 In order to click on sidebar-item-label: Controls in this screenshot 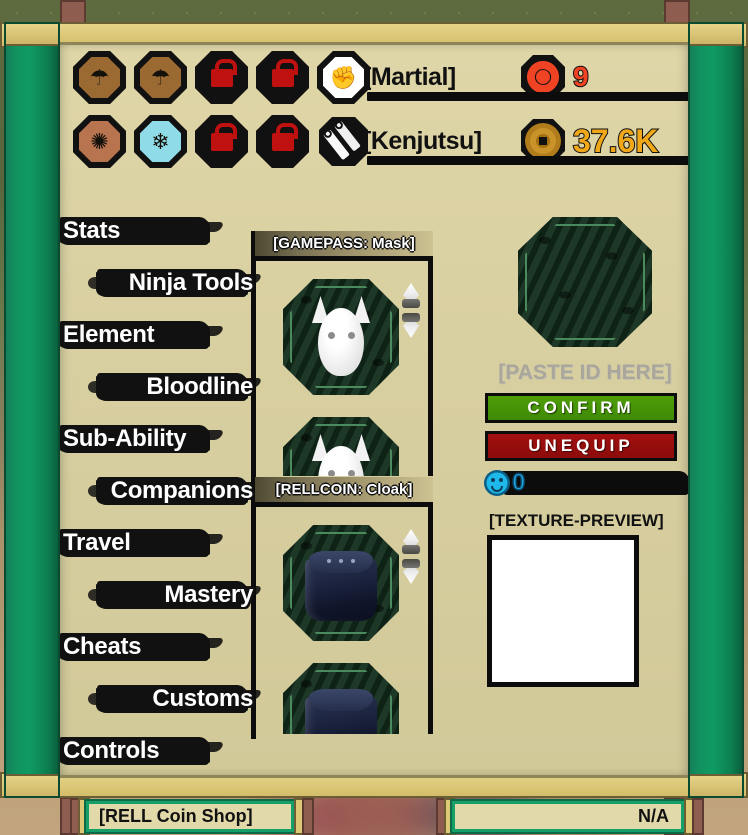, I will do `click(111, 750)`.